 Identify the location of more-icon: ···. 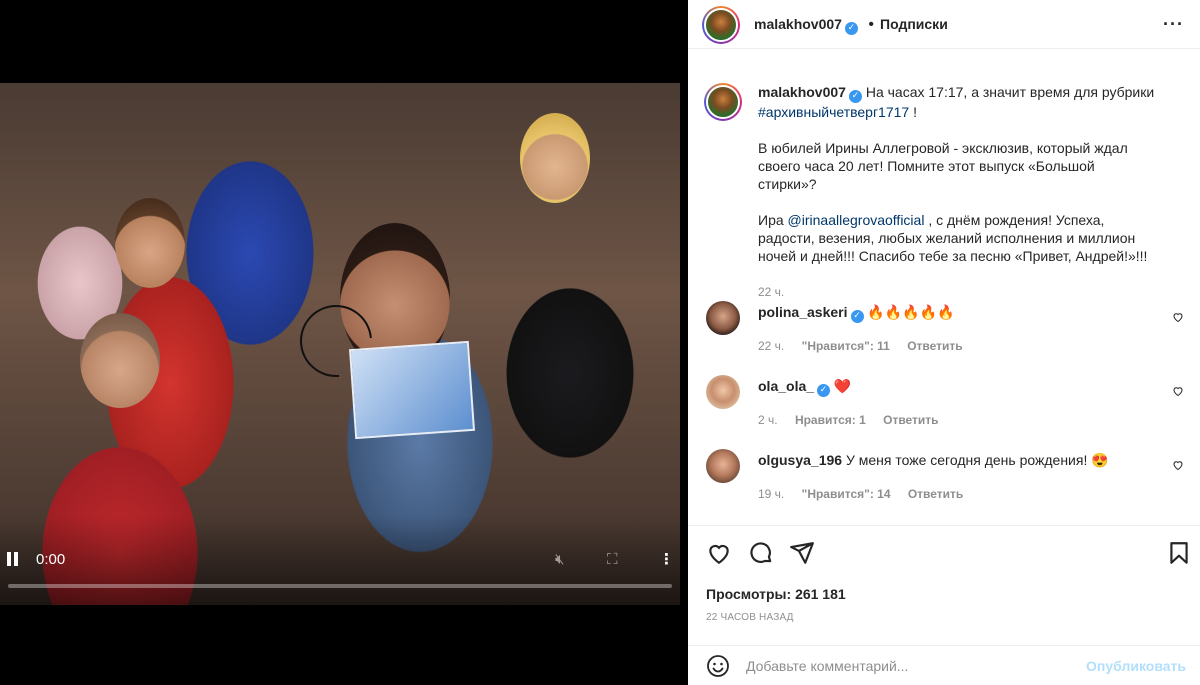
(1173, 24).